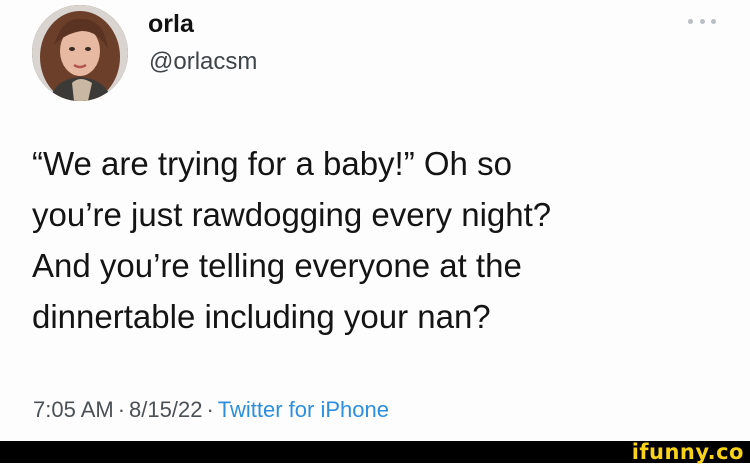  What do you see at coordinates (303, 409) in the screenshot?
I see `tweet-source-link: Twitter for iPhone` at bounding box center [303, 409].